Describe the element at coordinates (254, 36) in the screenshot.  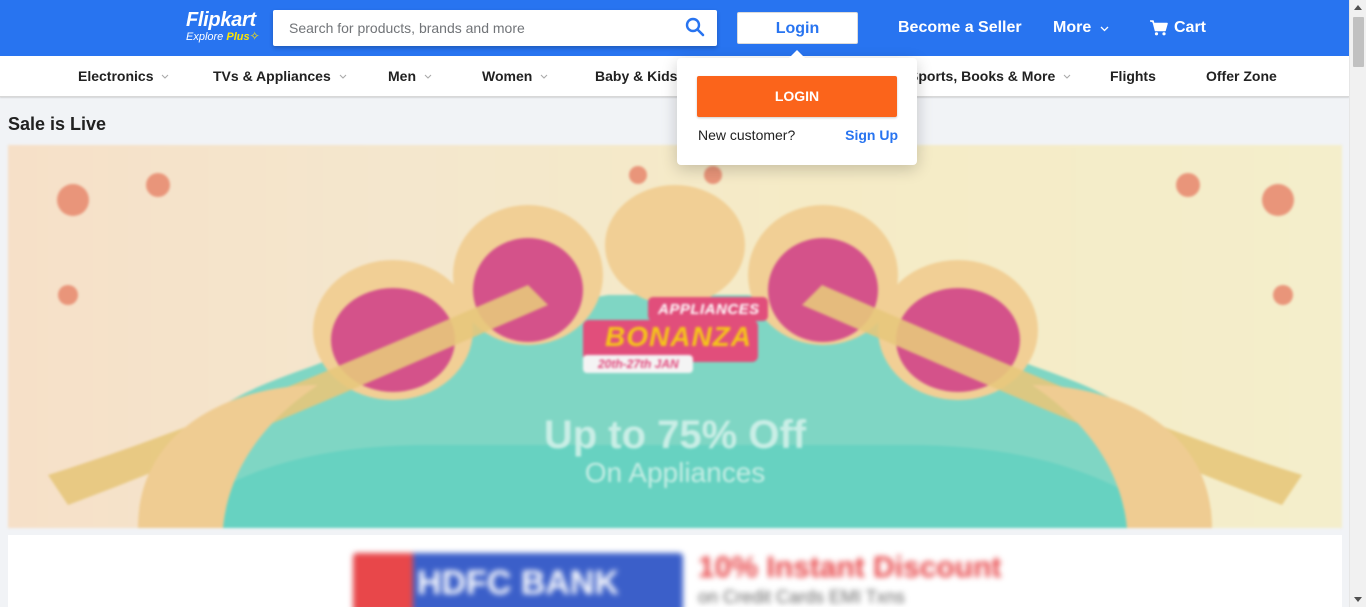
I see `plus-icon: ✧` at that location.